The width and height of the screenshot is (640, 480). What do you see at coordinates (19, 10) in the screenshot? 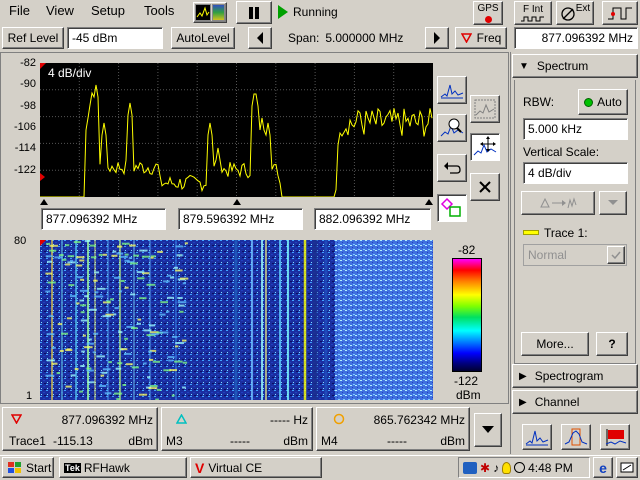
I see `menu-file: File` at bounding box center [19, 10].